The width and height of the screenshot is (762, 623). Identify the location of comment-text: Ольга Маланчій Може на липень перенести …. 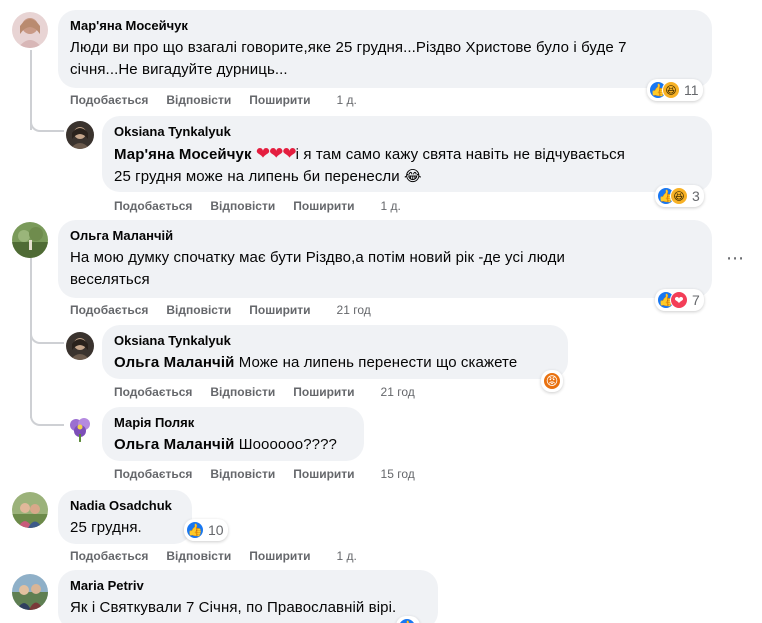
(335, 363).